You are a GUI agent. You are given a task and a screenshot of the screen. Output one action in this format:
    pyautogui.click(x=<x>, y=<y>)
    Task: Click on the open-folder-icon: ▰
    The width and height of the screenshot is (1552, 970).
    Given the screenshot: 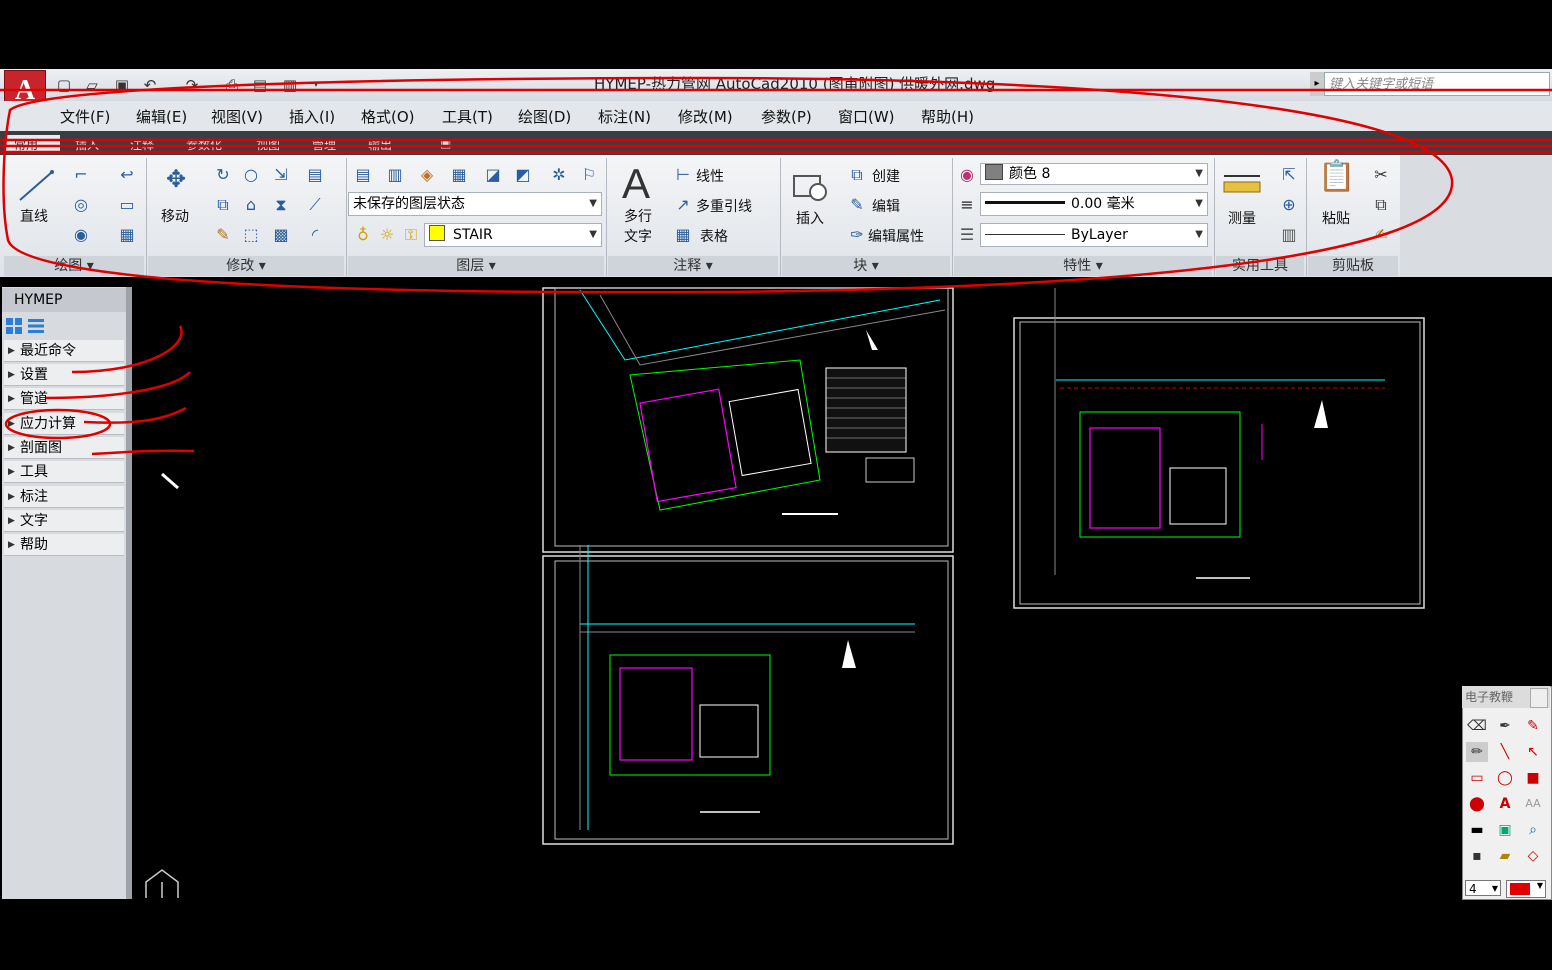 What is the action you would take?
    pyautogui.click(x=1505, y=856)
    